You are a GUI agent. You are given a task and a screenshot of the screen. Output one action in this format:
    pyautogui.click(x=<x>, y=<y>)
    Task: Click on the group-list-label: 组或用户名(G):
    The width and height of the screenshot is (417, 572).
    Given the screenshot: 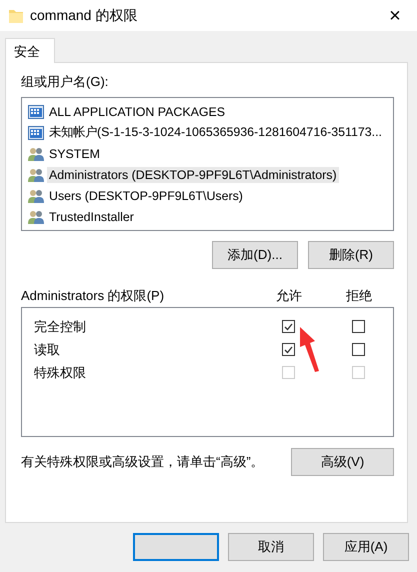 What is the action you would take?
    pyautogui.click(x=65, y=82)
    